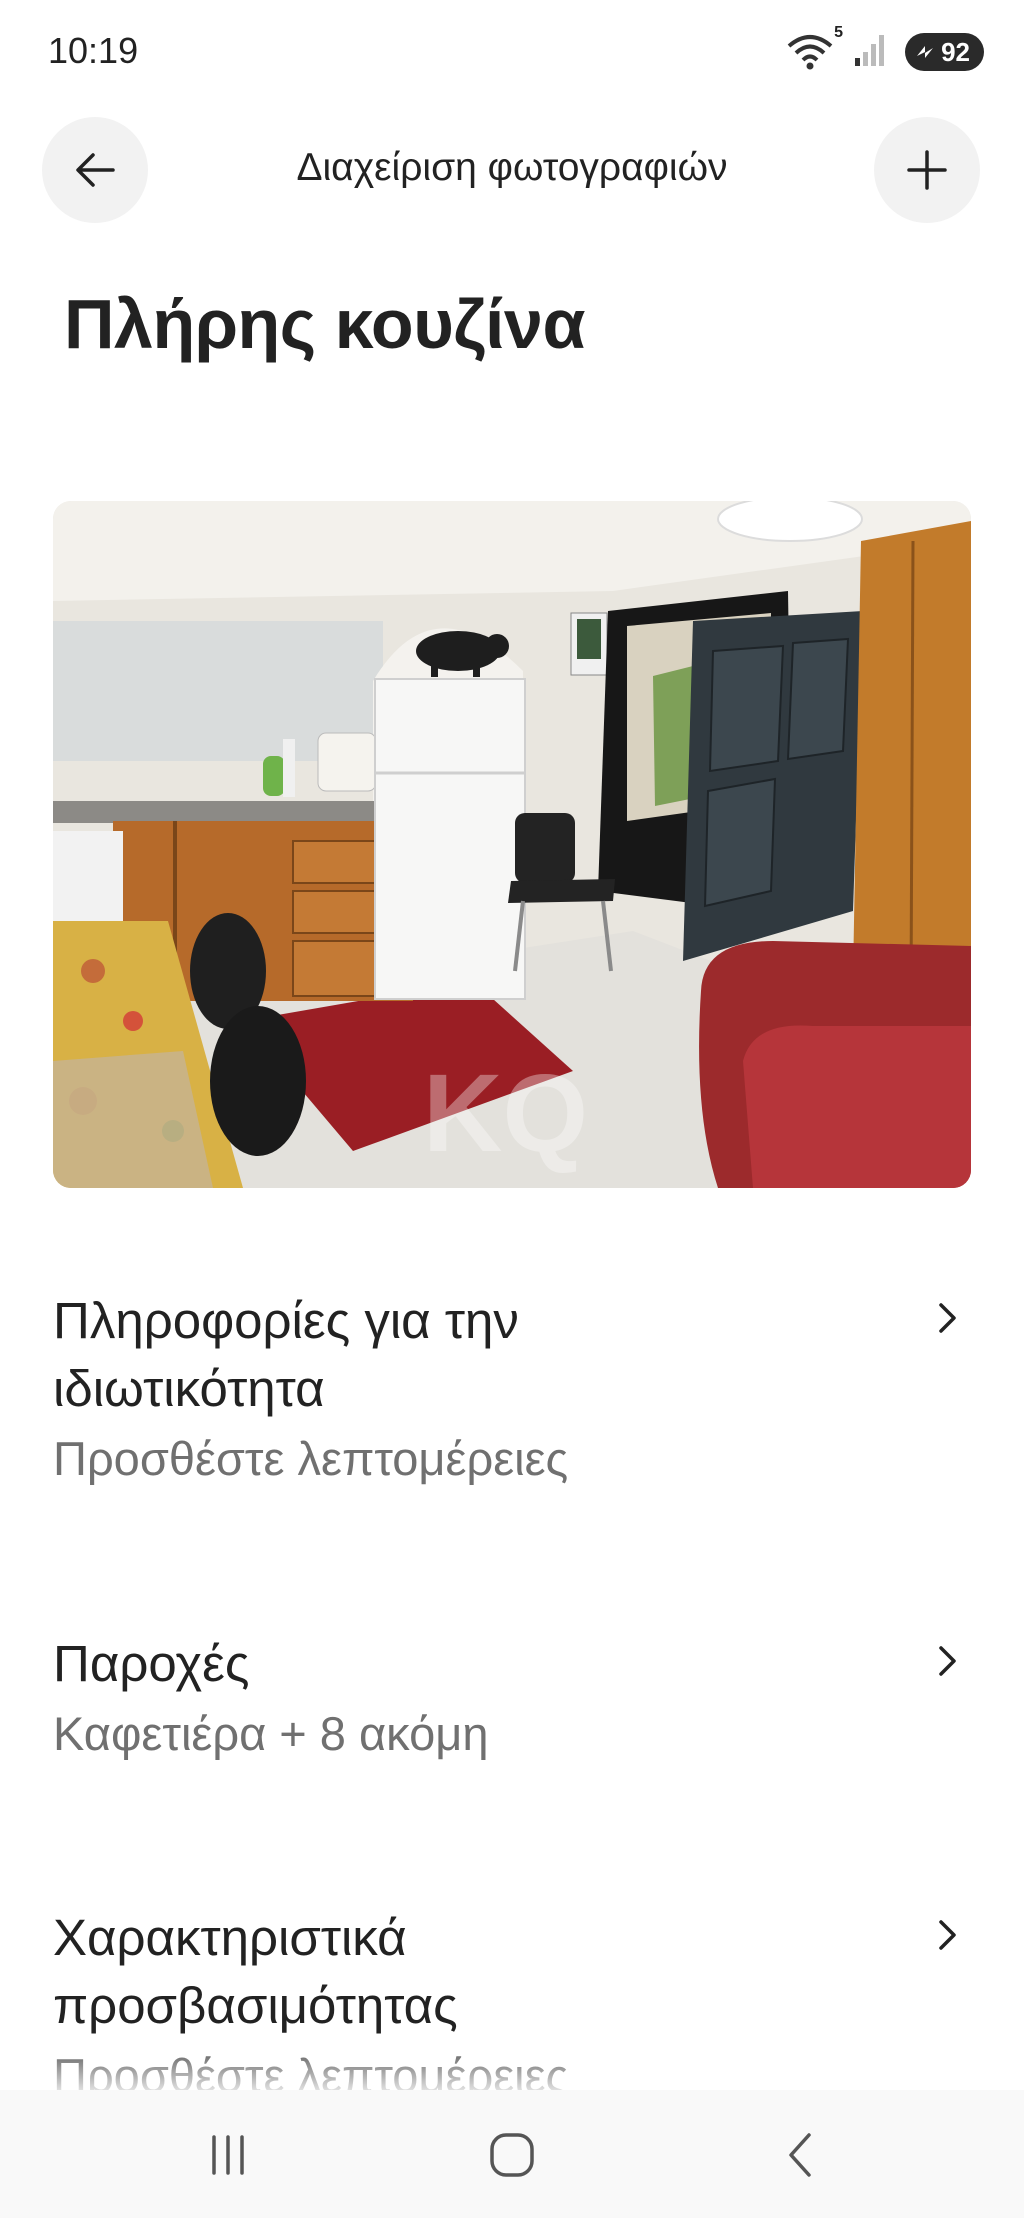 Image resolution: width=1024 pixels, height=2218 pixels. I want to click on privacy-info-title-line2: ιδιωτικότητα, so click(189, 1388).